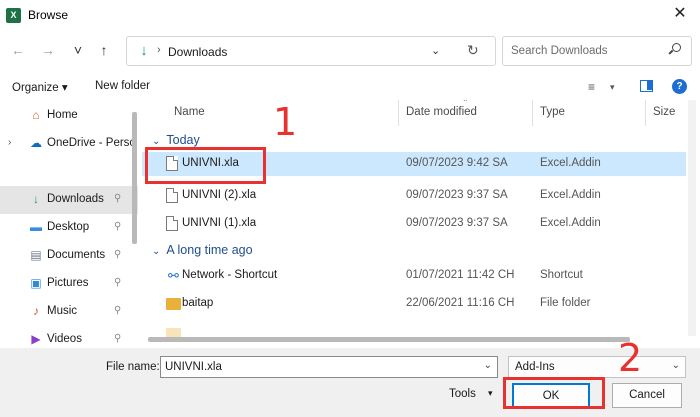 The image size is (700, 417). Describe the element at coordinates (69, 284) in the screenshot. I see `sidebar-item-pictures: ▣ Pictures ⚲` at that location.